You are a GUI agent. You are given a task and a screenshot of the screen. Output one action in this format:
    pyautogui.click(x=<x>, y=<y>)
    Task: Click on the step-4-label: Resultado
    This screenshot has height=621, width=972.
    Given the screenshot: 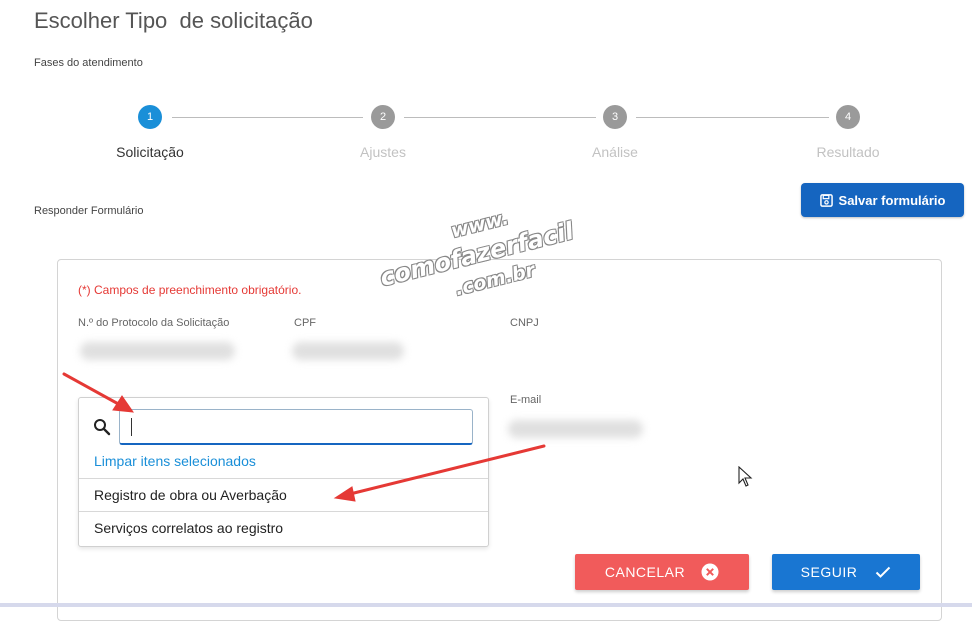 What is the action you would take?
    pyautogui.click(x=848, y=152)
    